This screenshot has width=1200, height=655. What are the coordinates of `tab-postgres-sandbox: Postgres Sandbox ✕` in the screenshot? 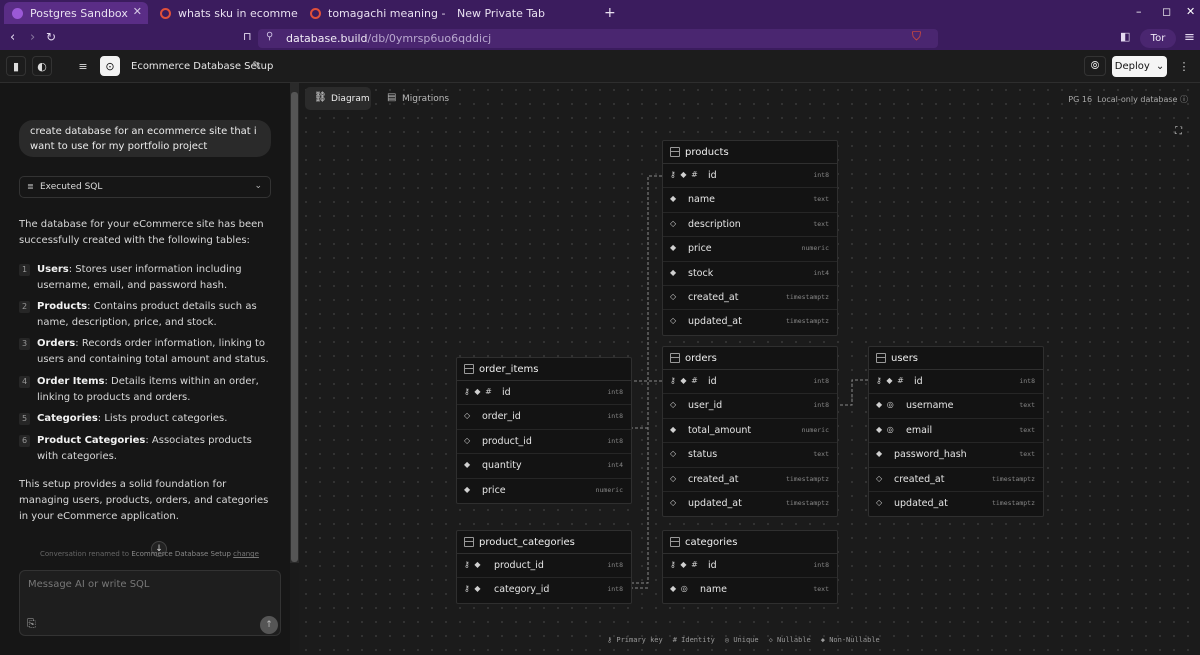 It's located at (76, 13).